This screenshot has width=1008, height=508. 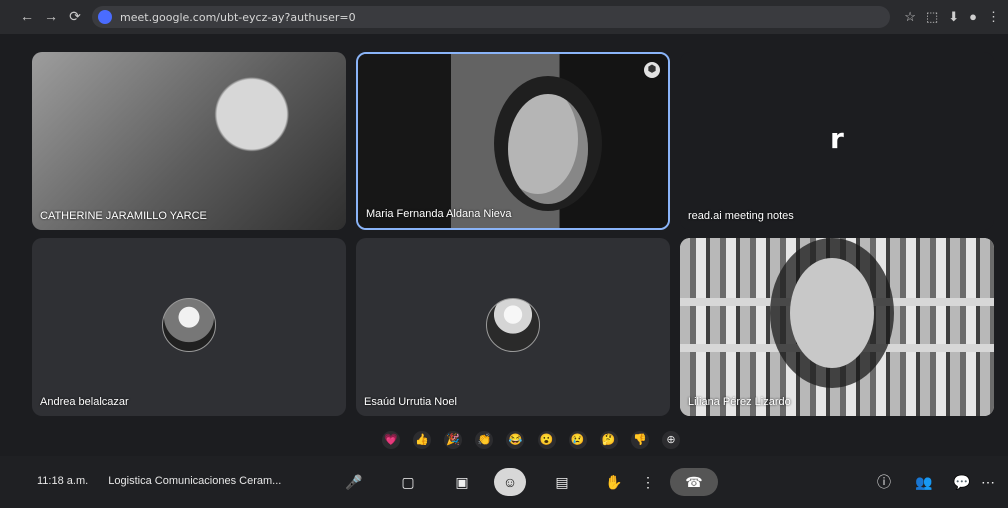 I want to click on reaction-think-icon: 🤔, so click(x=608, y=440).